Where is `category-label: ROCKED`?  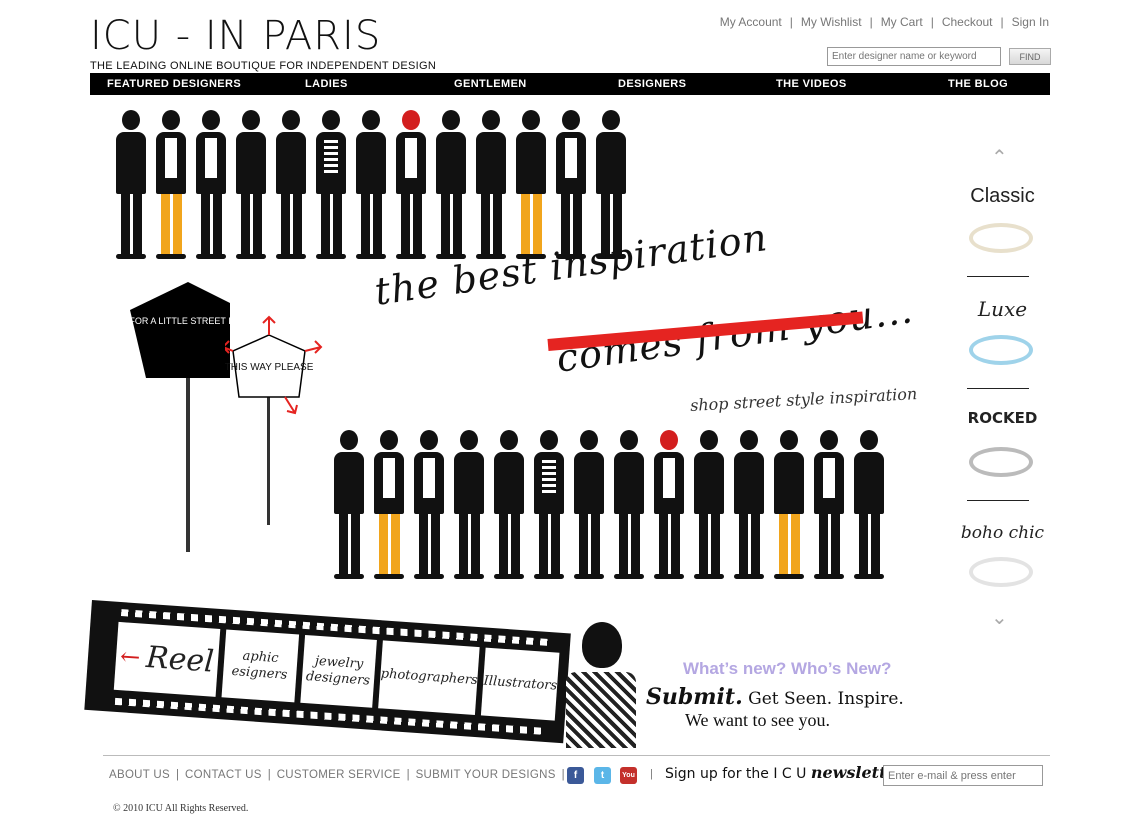
category-label: ROCKED is located at coordinates (1002, 418).